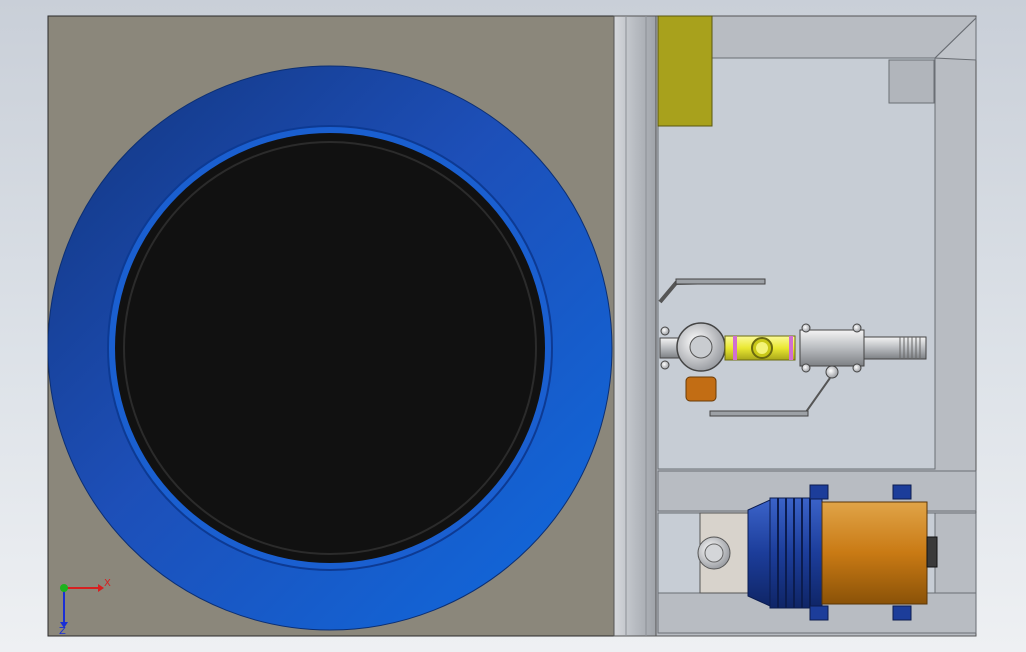 This screenshot has width=1026, height=652. I want to click on y-axis-arrow-icon, so click(64, 588).